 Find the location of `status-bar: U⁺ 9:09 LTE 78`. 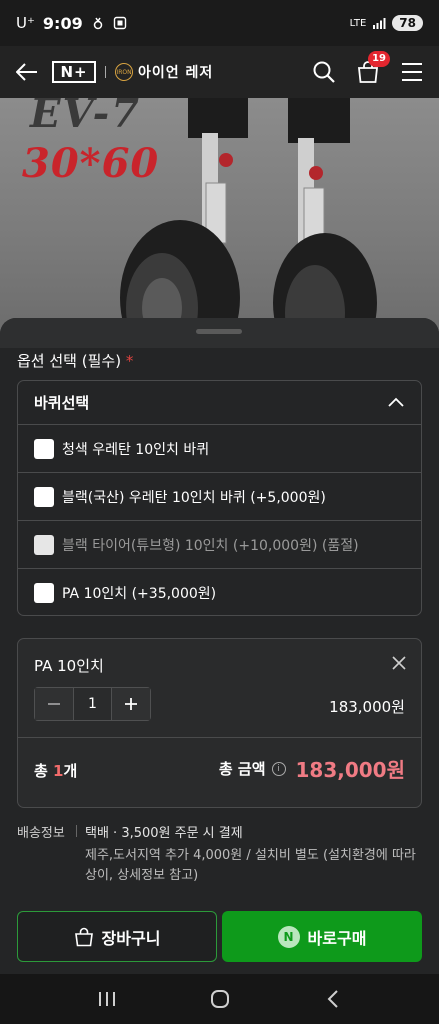

status-bar: U⁺ 9:09 LTE 78 is located at coordinates (219, 23).